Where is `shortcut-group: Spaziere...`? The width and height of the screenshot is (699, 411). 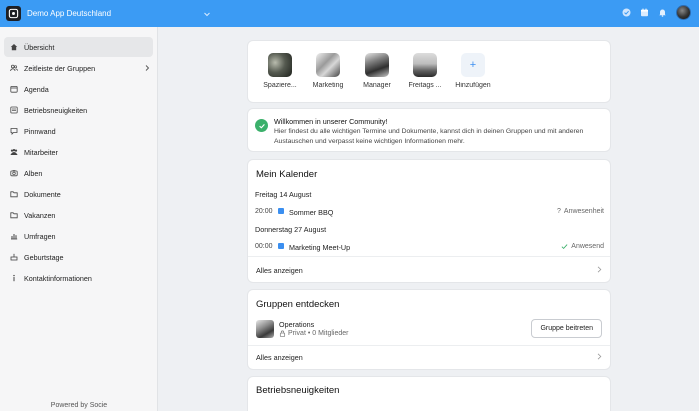 shortcut-group: Spaziere... is located at coordinates (280, 71).